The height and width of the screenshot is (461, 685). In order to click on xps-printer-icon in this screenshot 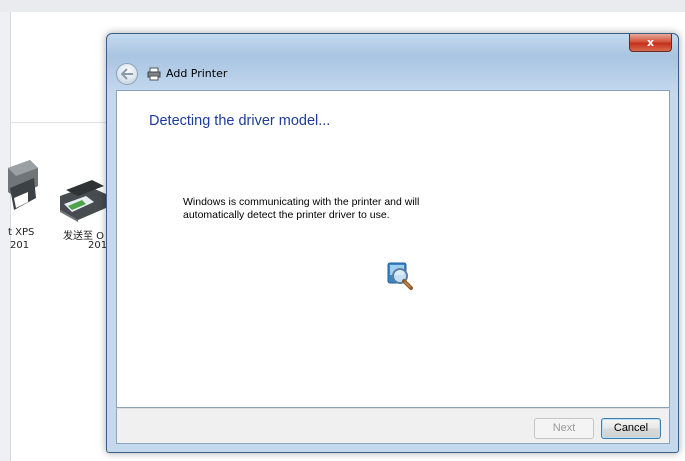, I will do `click(25, 192)`.